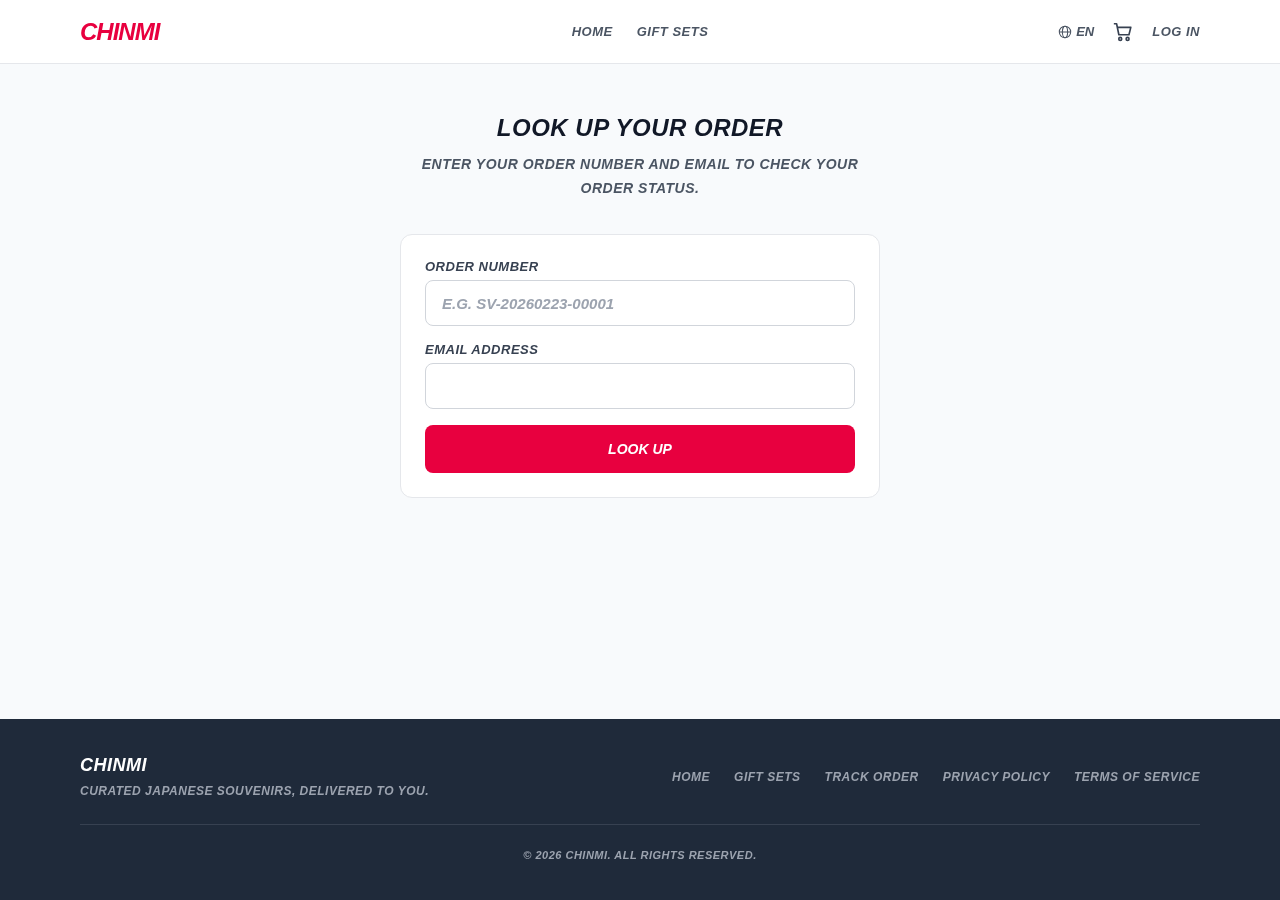  What do you see at coordinates (592, 31) in the screenshot?
I see `nav-link: HOME` at bounding box center [592, 31].